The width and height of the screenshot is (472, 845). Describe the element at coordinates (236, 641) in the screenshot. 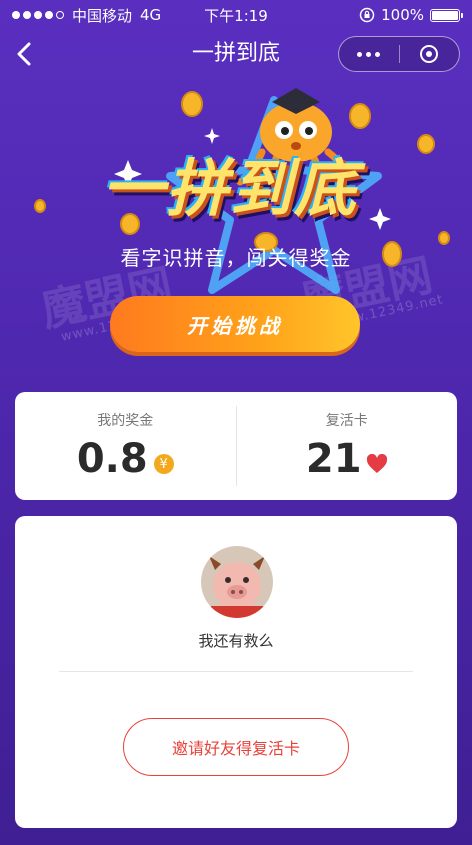

I see `avatar-caption: 我还有救么` at that location.